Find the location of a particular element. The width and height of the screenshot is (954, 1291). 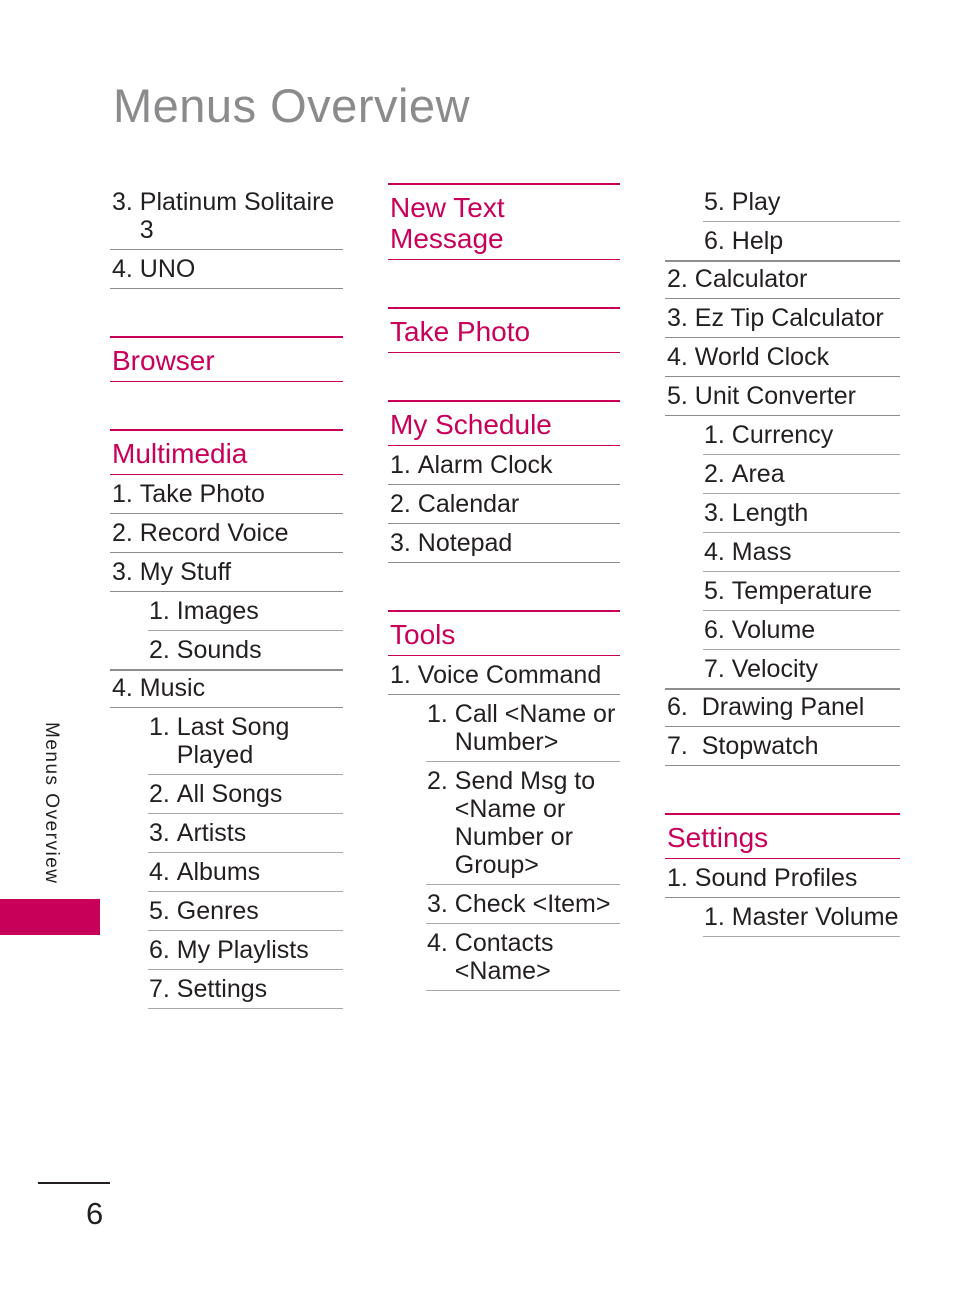

menu-item-label: Take Photo is located at coordinates (202, 494).